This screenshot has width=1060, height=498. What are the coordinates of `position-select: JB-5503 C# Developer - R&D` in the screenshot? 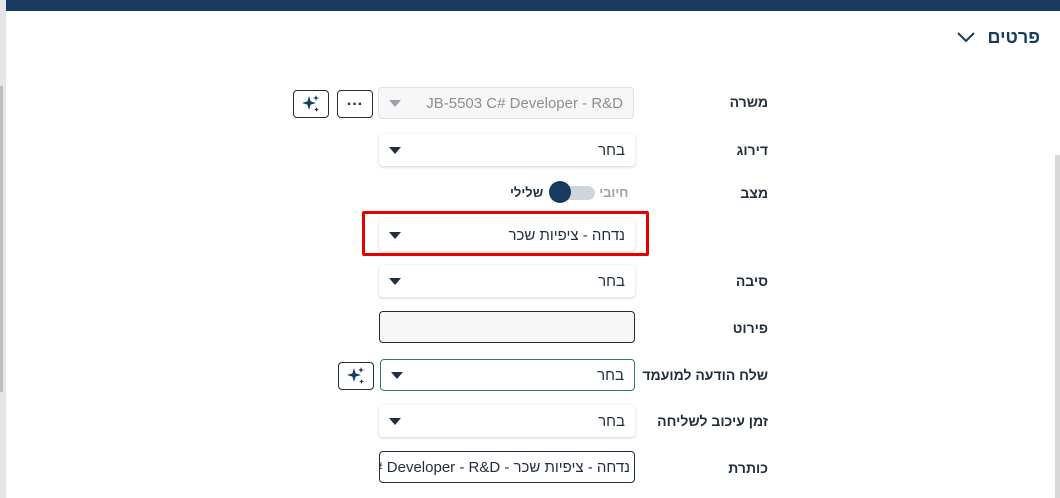 It's located at (506, 103).